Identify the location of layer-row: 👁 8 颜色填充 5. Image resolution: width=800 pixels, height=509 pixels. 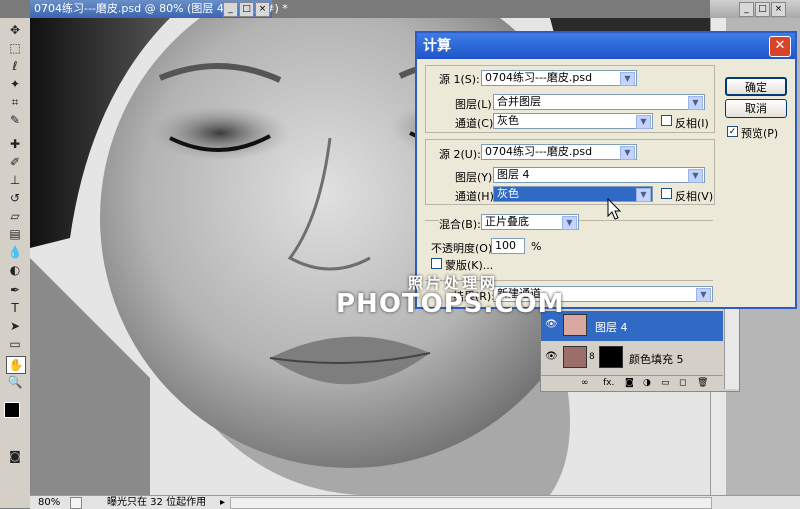
(632, 358).